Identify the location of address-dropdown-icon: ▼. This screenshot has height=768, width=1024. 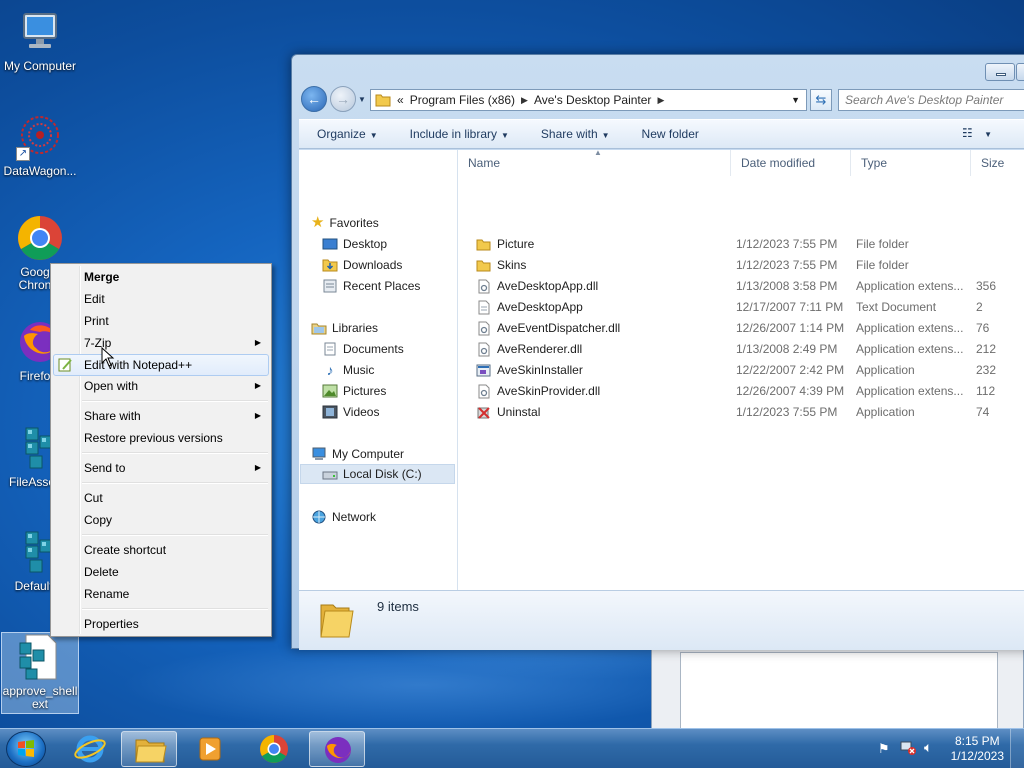
(795, 100).